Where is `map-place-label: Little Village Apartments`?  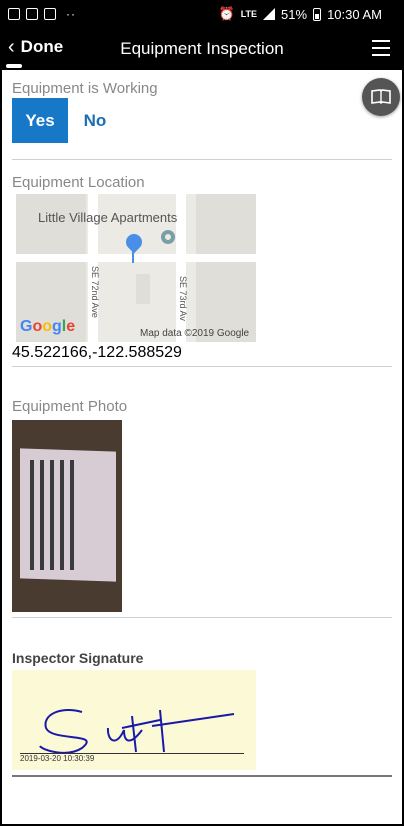 map-place-label: Little Village Apartments is located at coordinates (108, 217).